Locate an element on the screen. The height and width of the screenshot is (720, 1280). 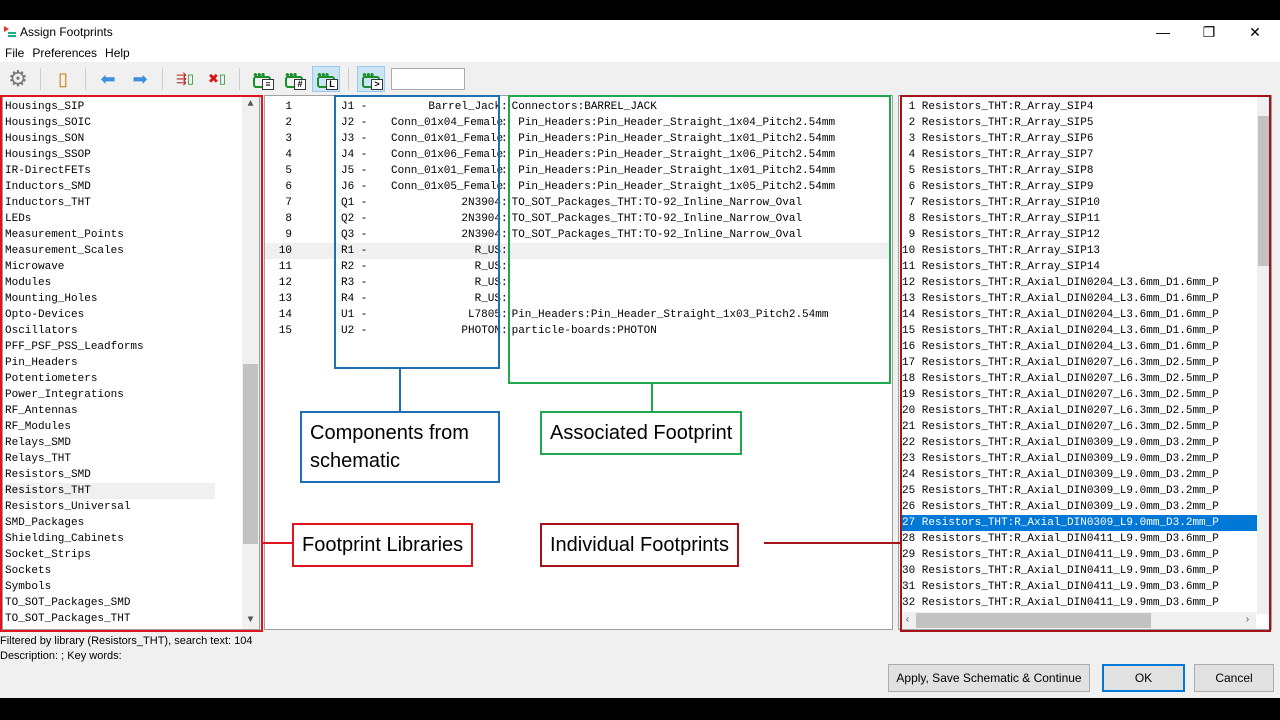
footprint-item: 10 Resistors_THT:R_Array_SIP13 is located at coordinates (1080, 251).